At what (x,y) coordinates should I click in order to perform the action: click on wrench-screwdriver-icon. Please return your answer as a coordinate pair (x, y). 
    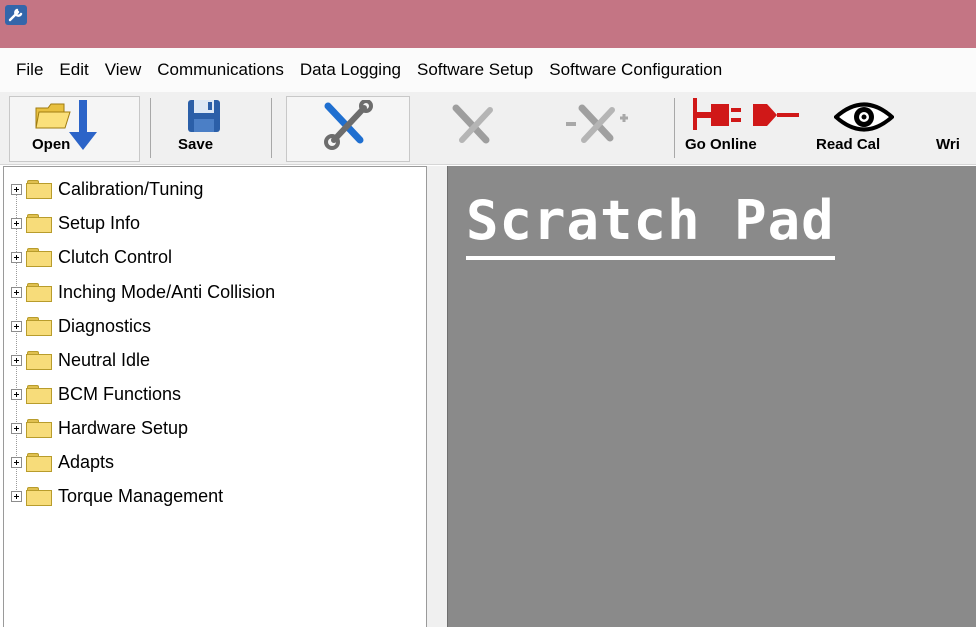
    Looking at the image, I should click on (348, 125).